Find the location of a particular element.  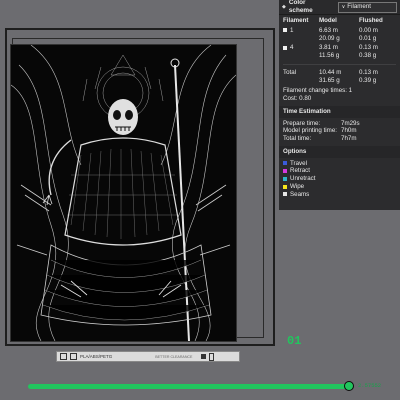

flushed-weight: 0.38 g is located at coordinates (368, 55).